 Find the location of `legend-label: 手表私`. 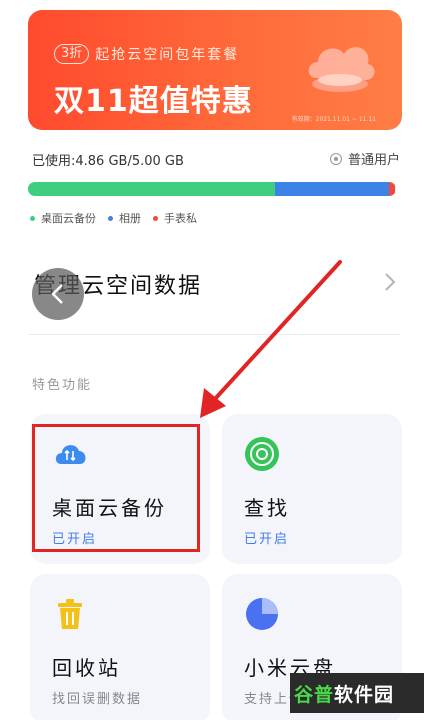

legend-label: 手表私 is located at coordinates (180, 218).